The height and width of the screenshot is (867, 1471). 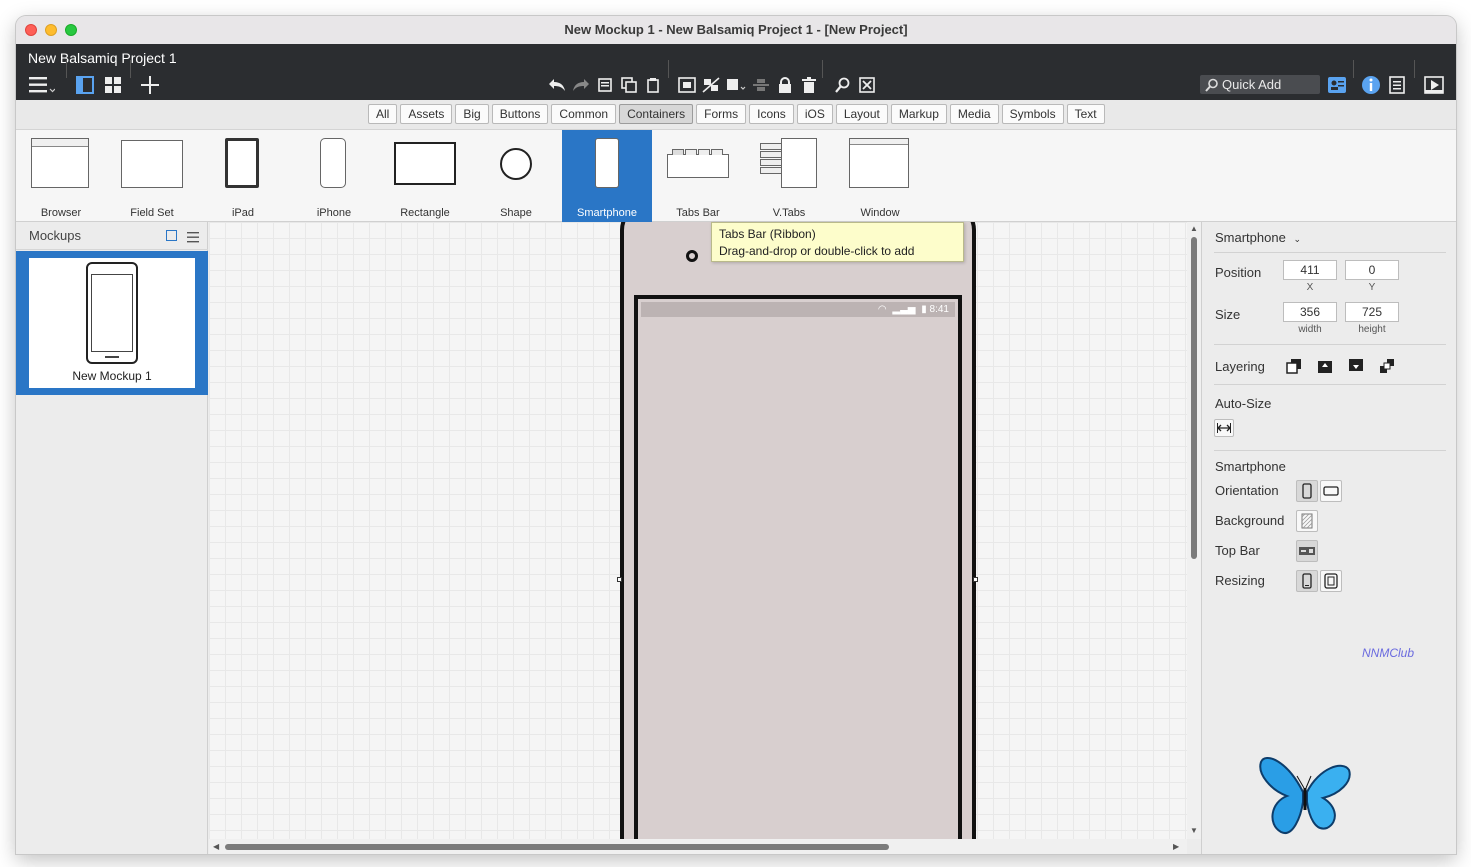 What do you see at coordinates (1356, 368) in the screenshot?
I see `send-backward-icon` at bounding box center [1356, 368].